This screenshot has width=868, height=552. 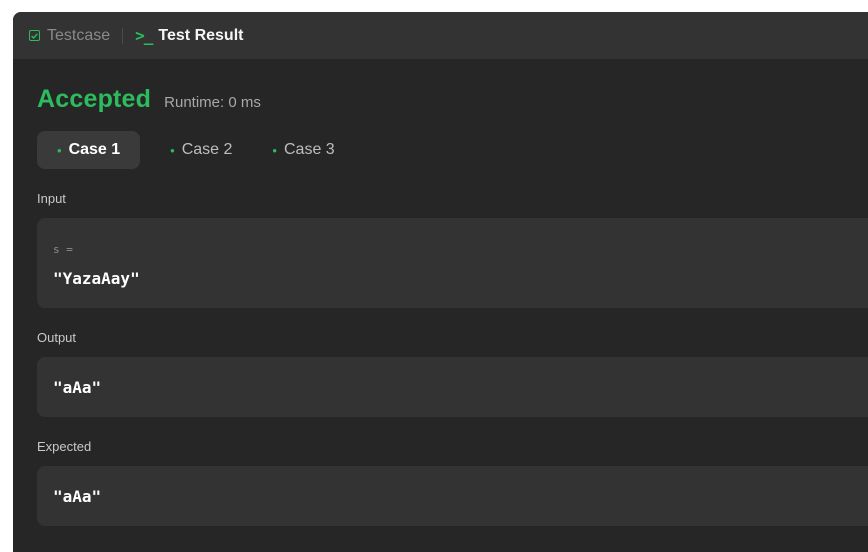 I want to click on panel-tab-bar: Testcase >_ Test Result, so click(x=440, y=35).